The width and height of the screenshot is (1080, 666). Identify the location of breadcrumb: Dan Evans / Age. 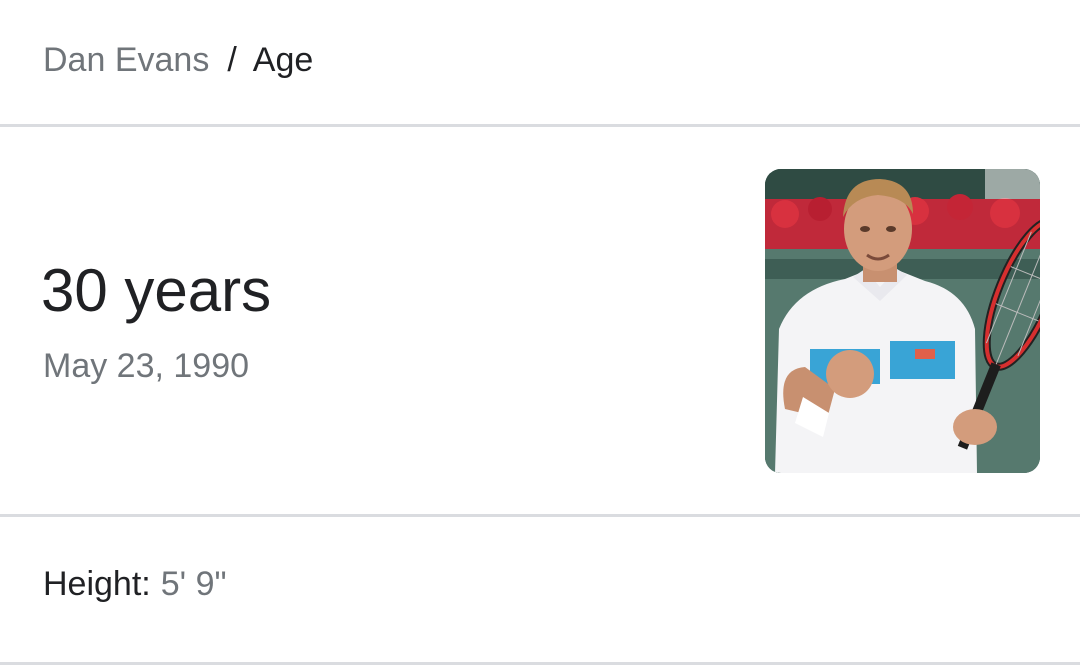
(178, 60).